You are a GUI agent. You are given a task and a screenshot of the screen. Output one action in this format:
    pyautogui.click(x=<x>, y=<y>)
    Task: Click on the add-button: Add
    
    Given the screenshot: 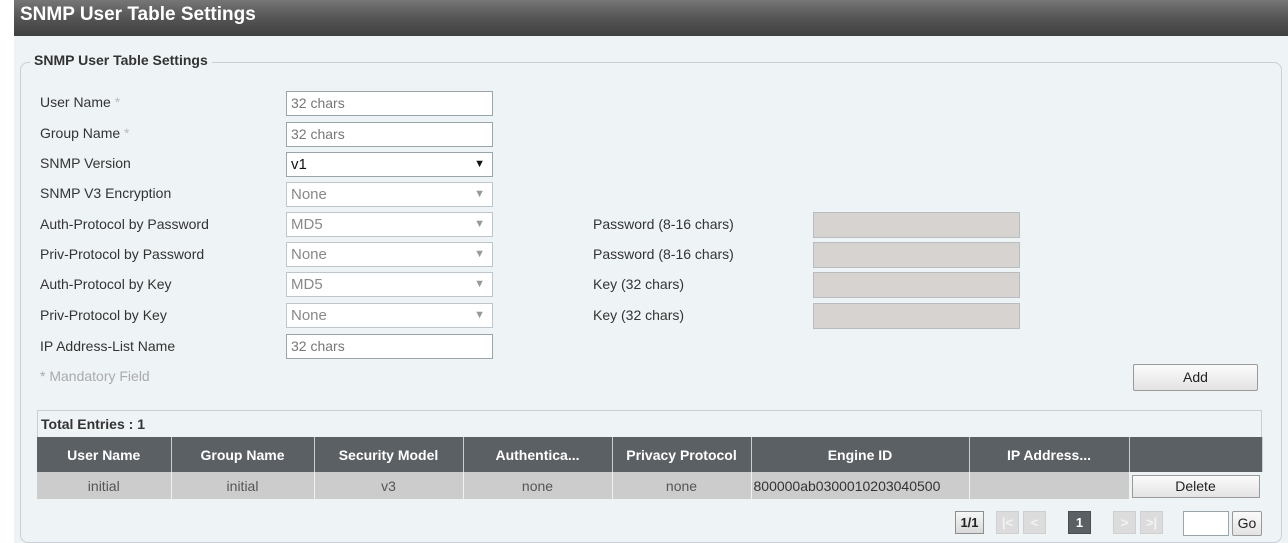 What is the action you would take?
    pyautogui.click(x=1195, y=377)
    